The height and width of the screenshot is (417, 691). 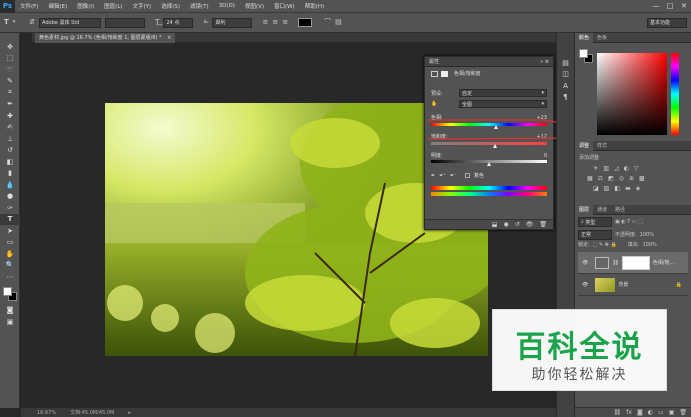 I want to click on character-panel-icon: ▤, so click(x=338, y=22).